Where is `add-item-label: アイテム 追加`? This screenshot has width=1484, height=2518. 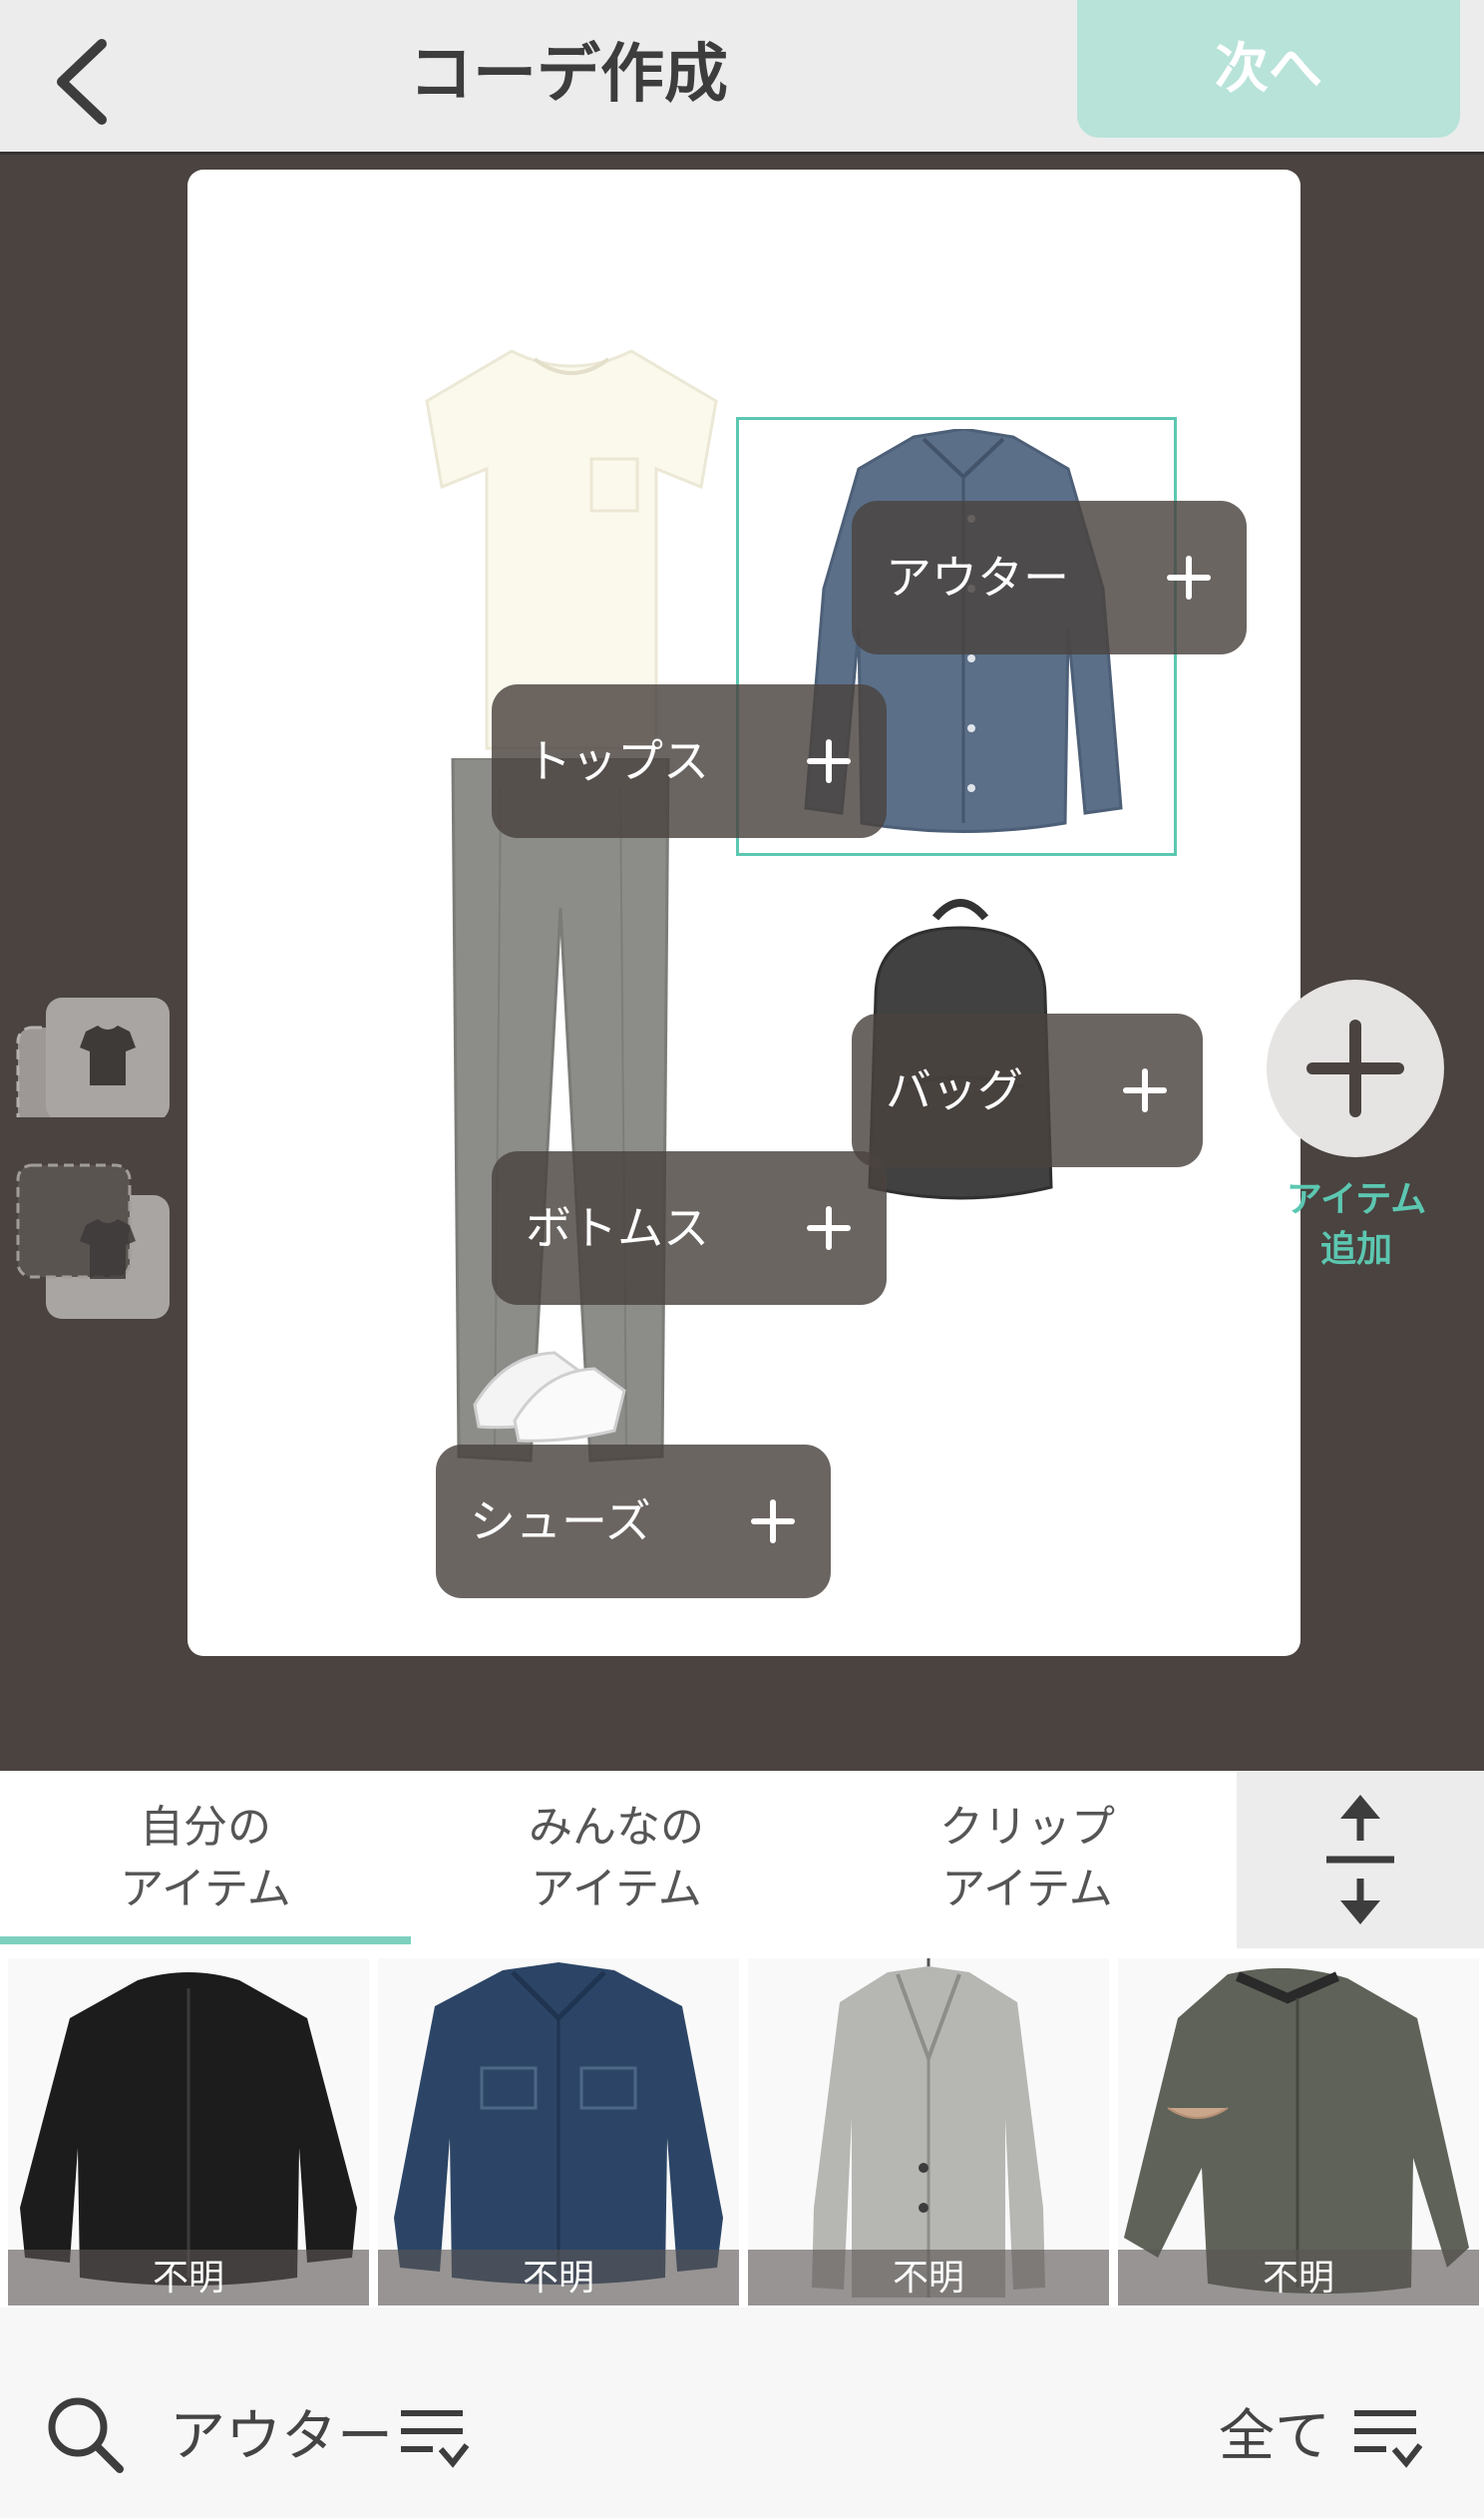 add-item-label: アイテム 追加 is located at coordinates (1356, 1225).